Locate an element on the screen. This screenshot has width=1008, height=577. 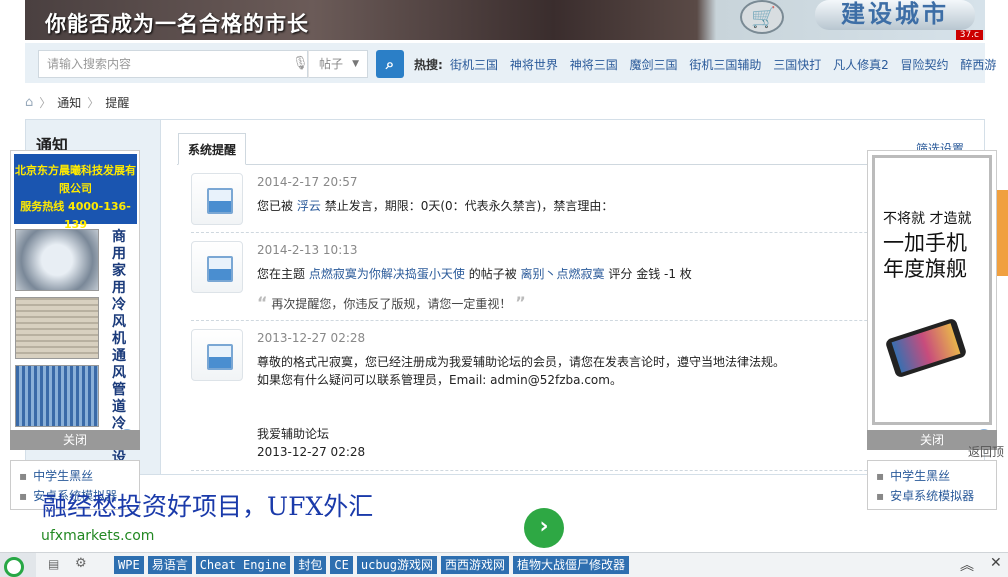
notice-text: 的帖子被 is located at coordinates (492, 274).